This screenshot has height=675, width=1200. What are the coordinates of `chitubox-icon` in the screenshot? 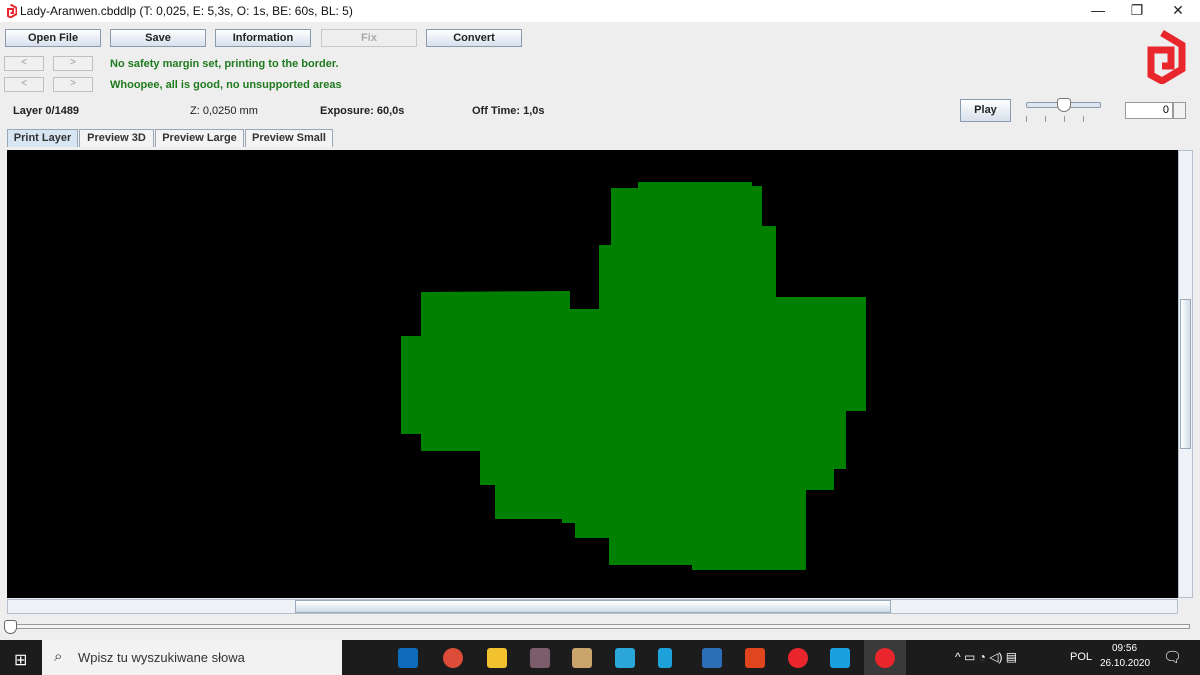 It's located at (798, 658).